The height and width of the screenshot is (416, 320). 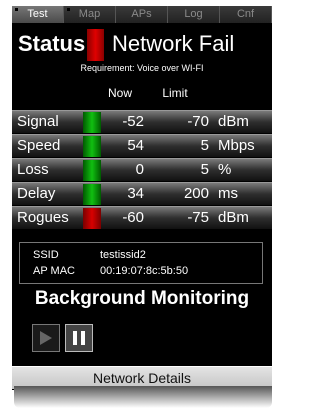 What do you see at coordinates (175, 93) in the screenshot?
I see `header-limit: Limit` at bounding box center [175, 93].